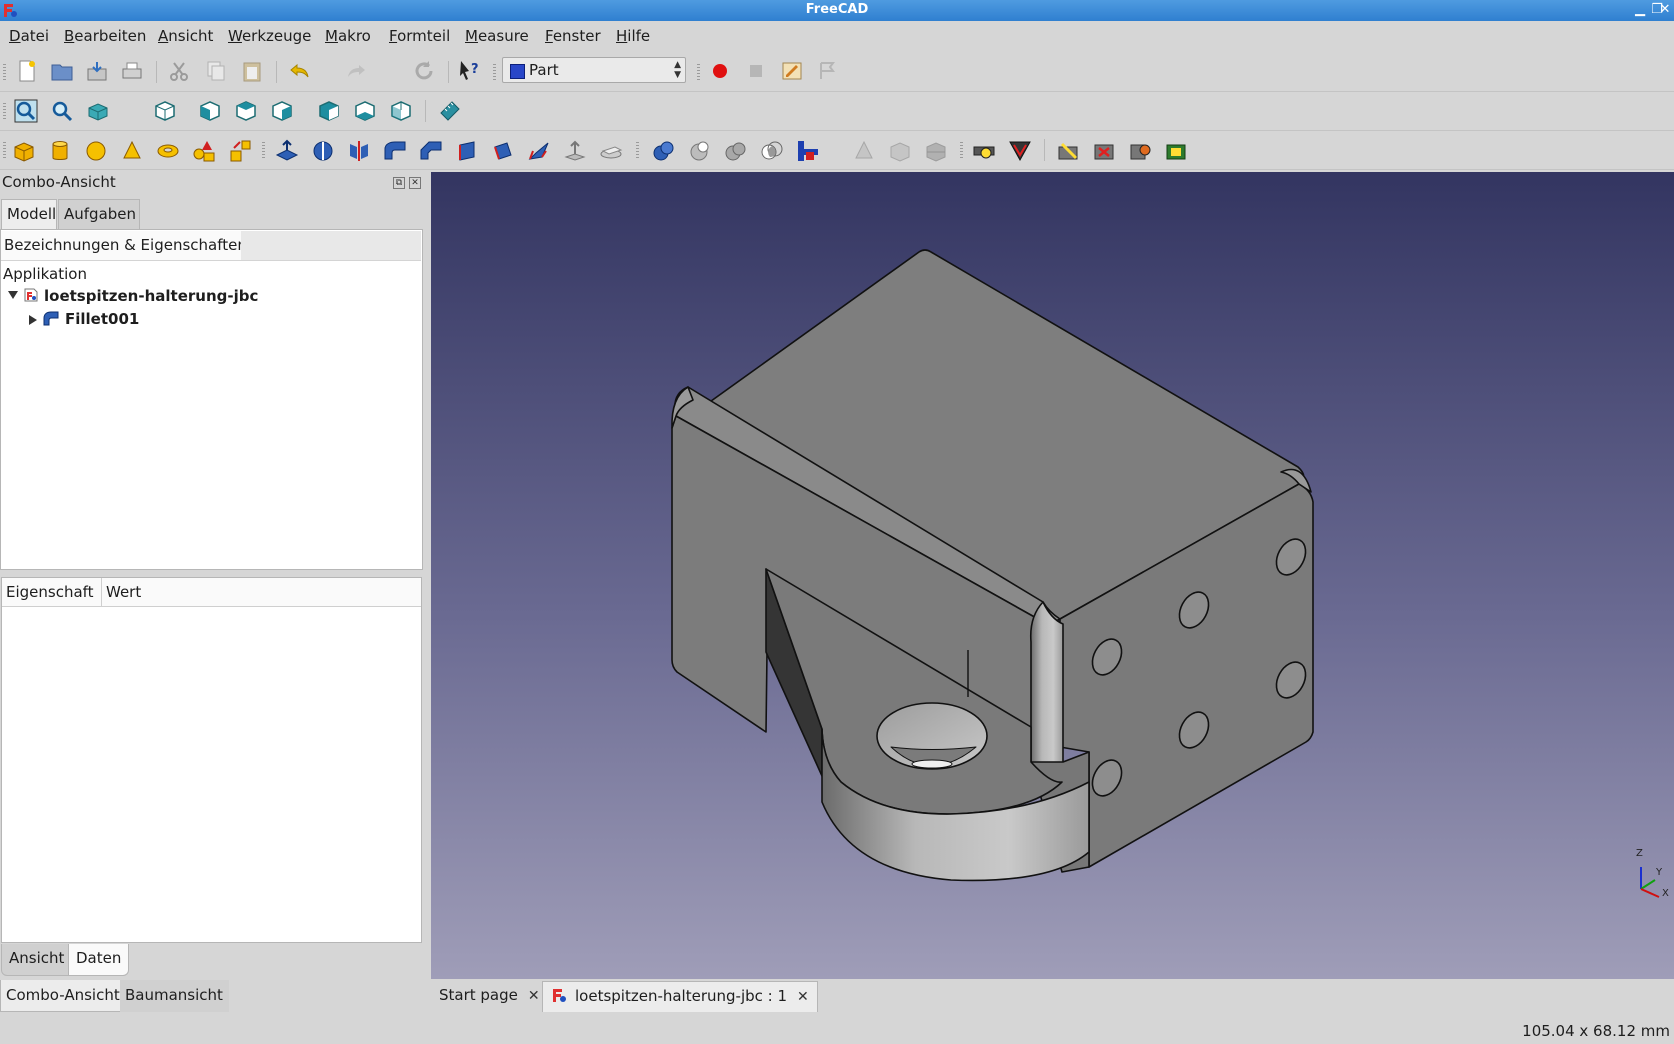  Describe the element at coordinates (424, 71) in the screenshot. I see `refresh-icon` at that location.